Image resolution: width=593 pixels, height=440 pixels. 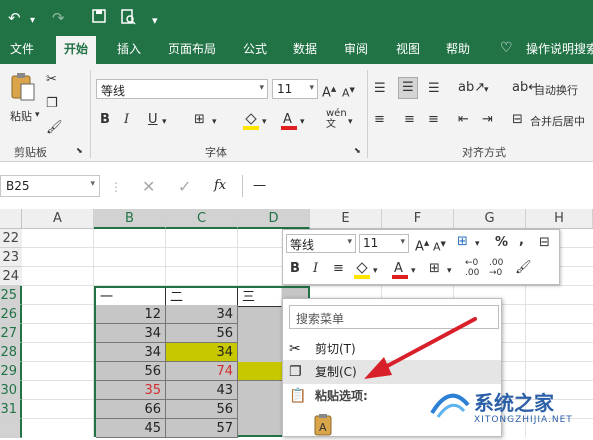 What do you see at coordinates (380, 89) in the screenshot?
I see `align-top-icon: ☰` at bounding box center [380, 89].